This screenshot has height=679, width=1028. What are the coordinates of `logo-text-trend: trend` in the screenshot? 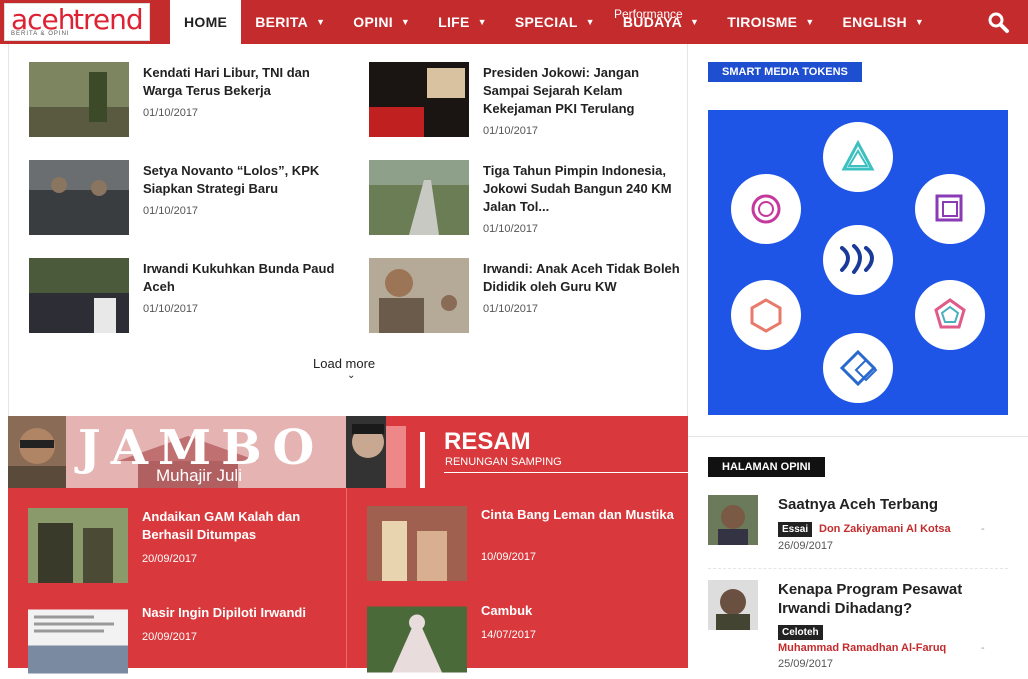 It's located at (108, 19).